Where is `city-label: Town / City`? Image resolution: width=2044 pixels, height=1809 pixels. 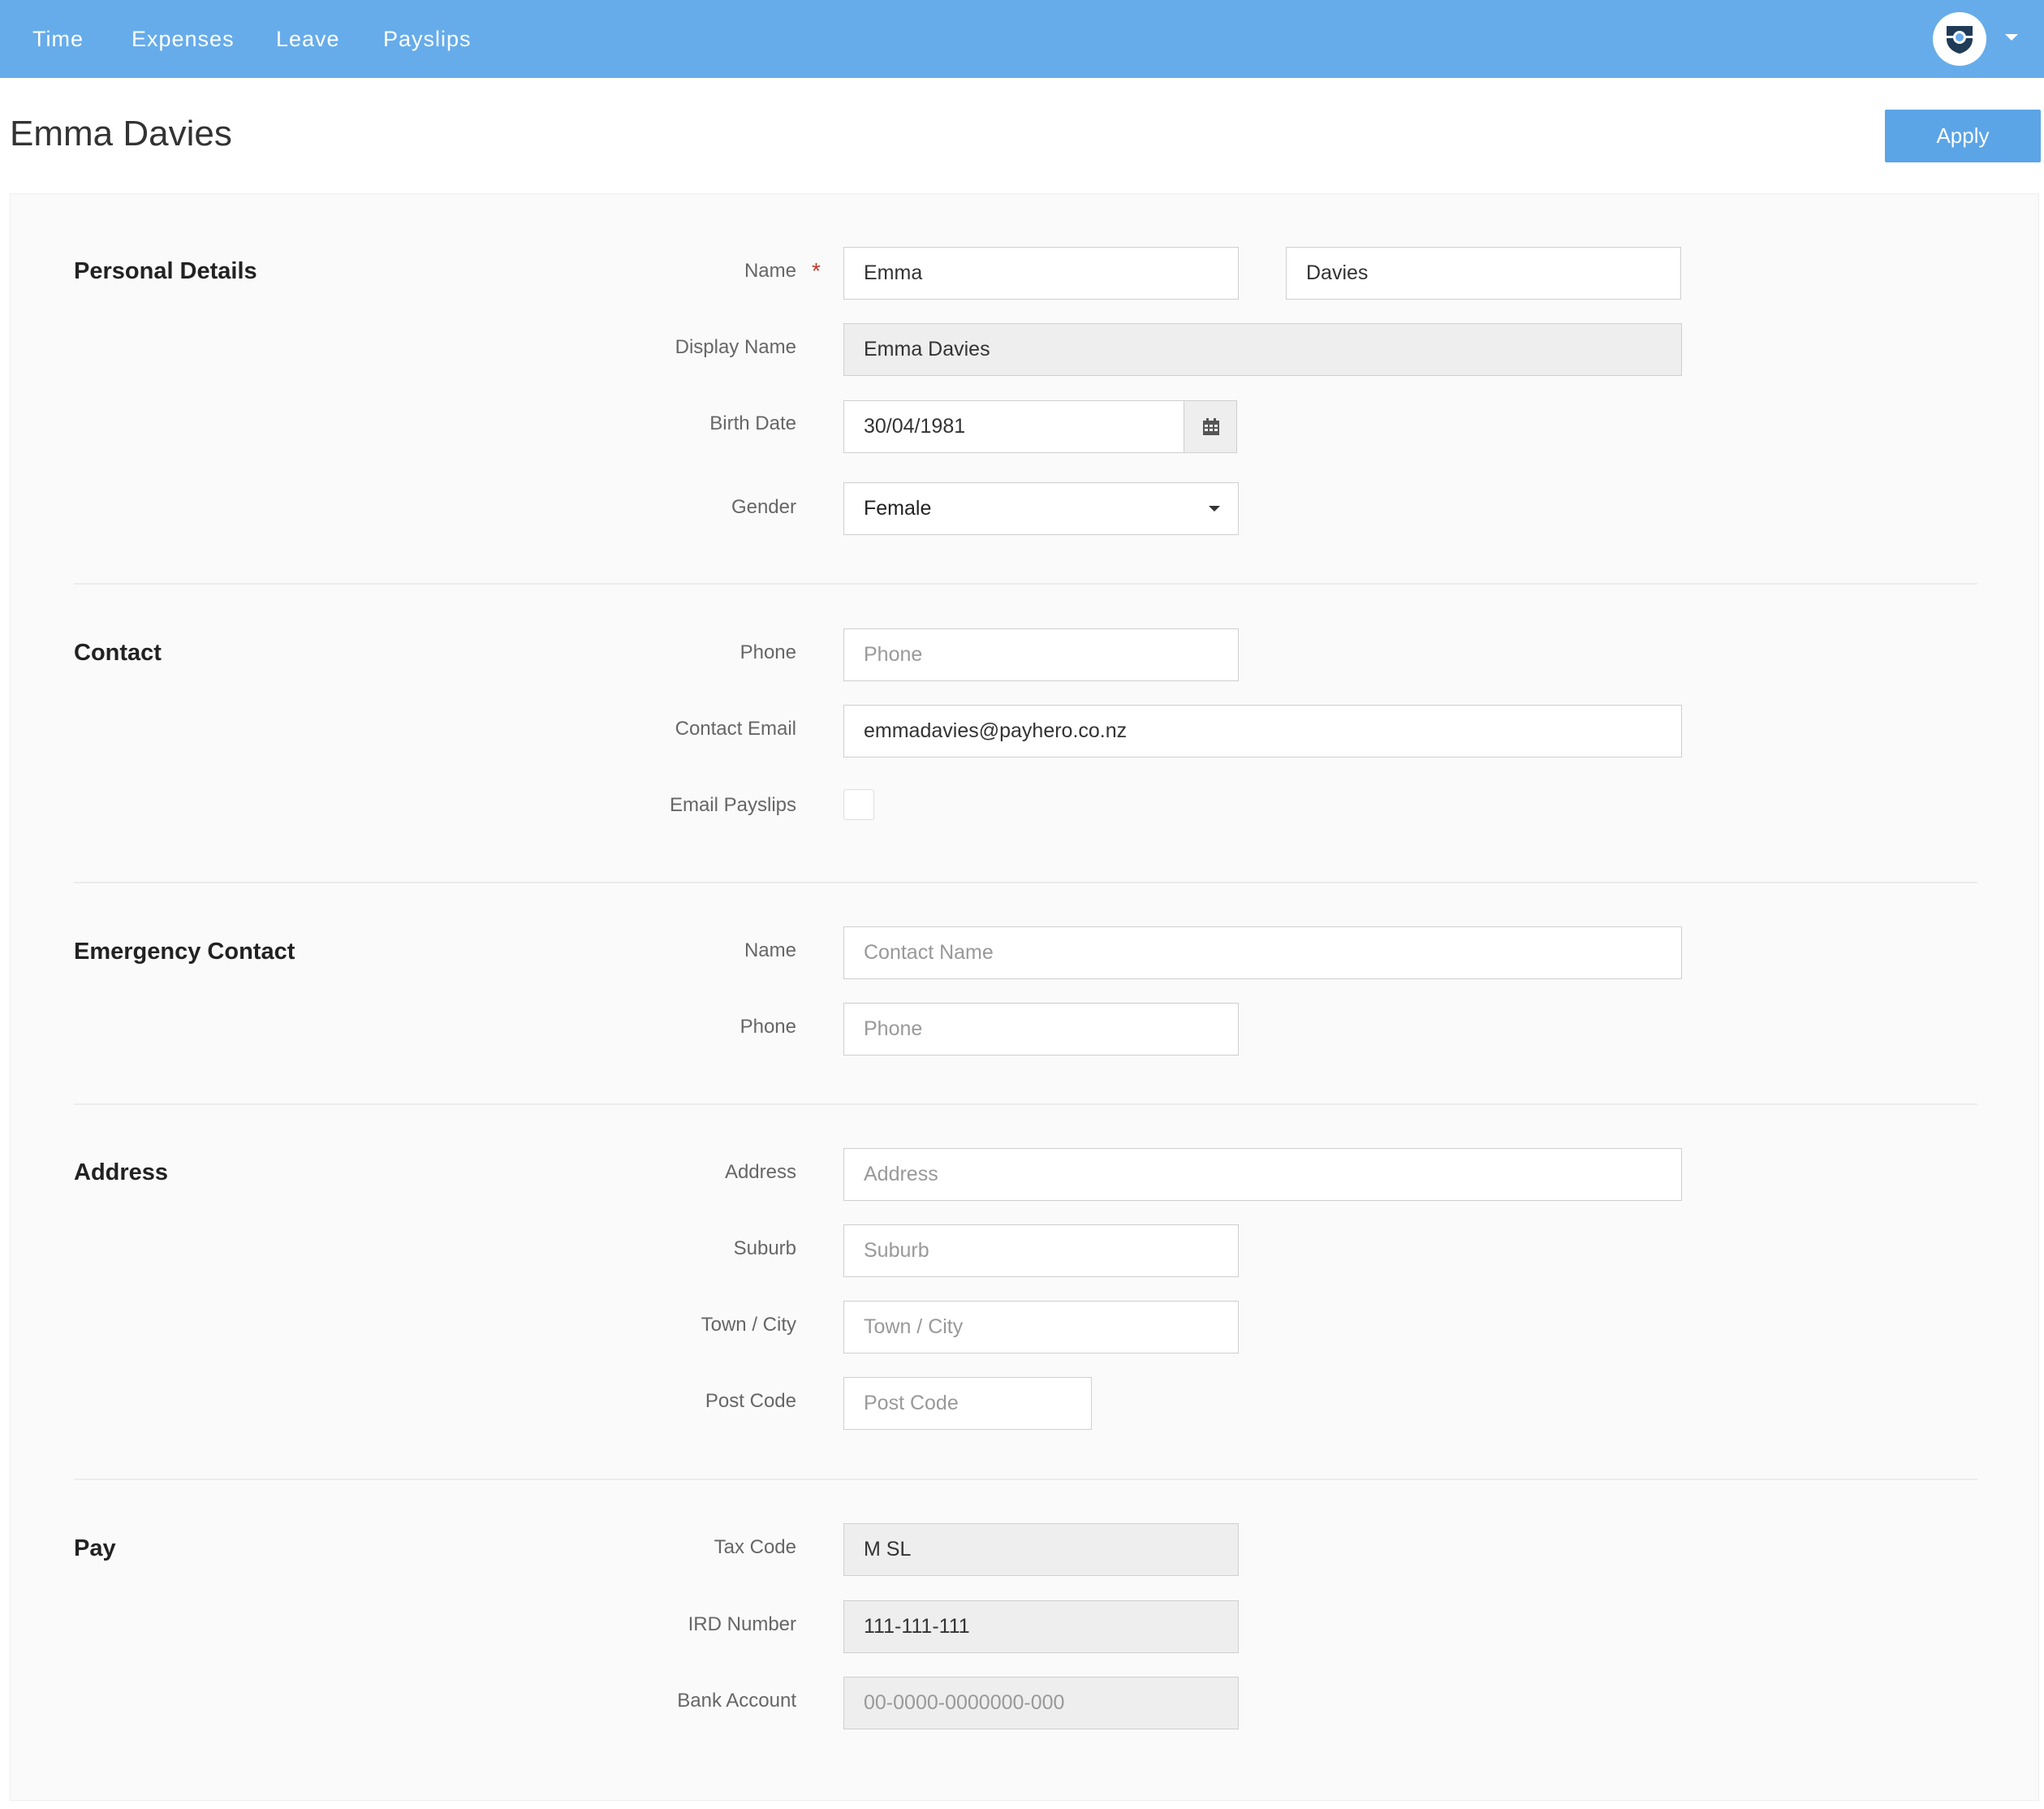
city-label: Town / City is located at coordinates (749, 1325).